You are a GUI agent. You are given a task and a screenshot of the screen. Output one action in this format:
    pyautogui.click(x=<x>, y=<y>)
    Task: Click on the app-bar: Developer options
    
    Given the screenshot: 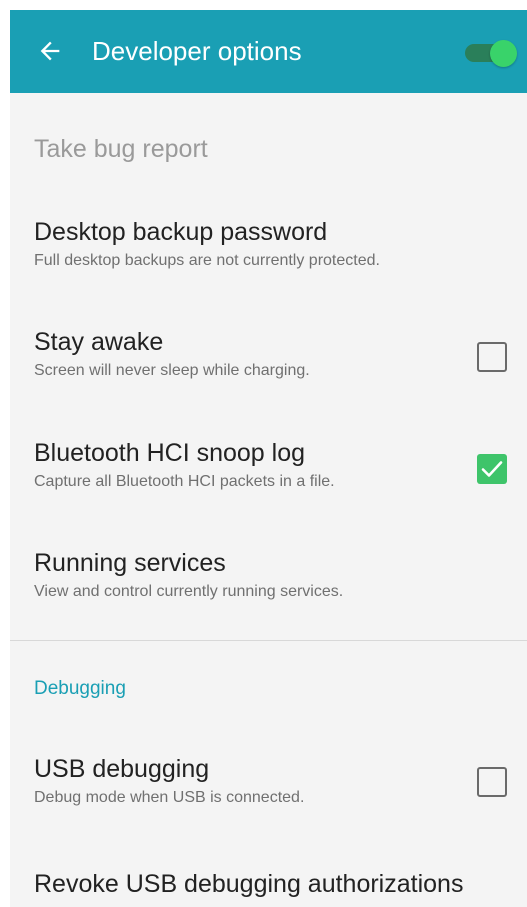 What is the action you would take?
    pyautogui.click(x=268, y=51)
    